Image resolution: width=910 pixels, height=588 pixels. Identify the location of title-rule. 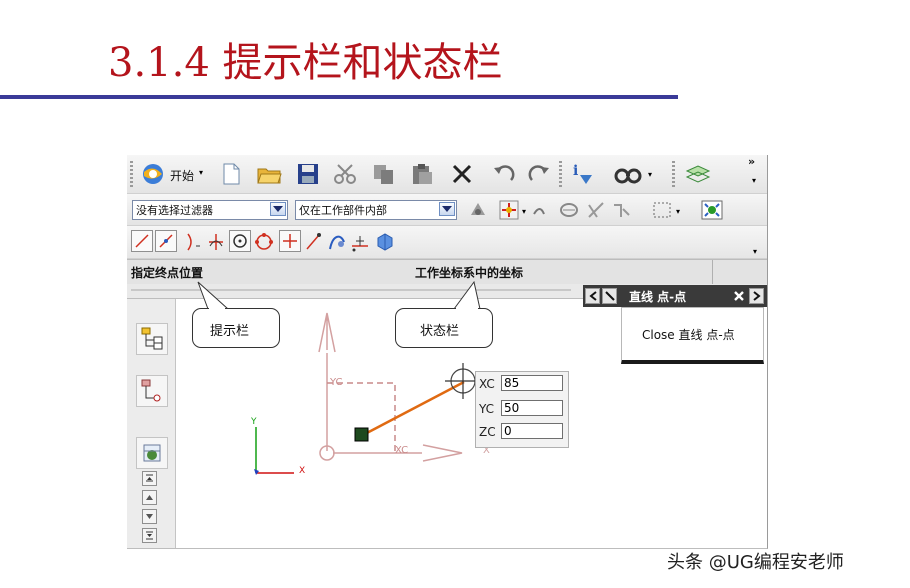
(339, 97).